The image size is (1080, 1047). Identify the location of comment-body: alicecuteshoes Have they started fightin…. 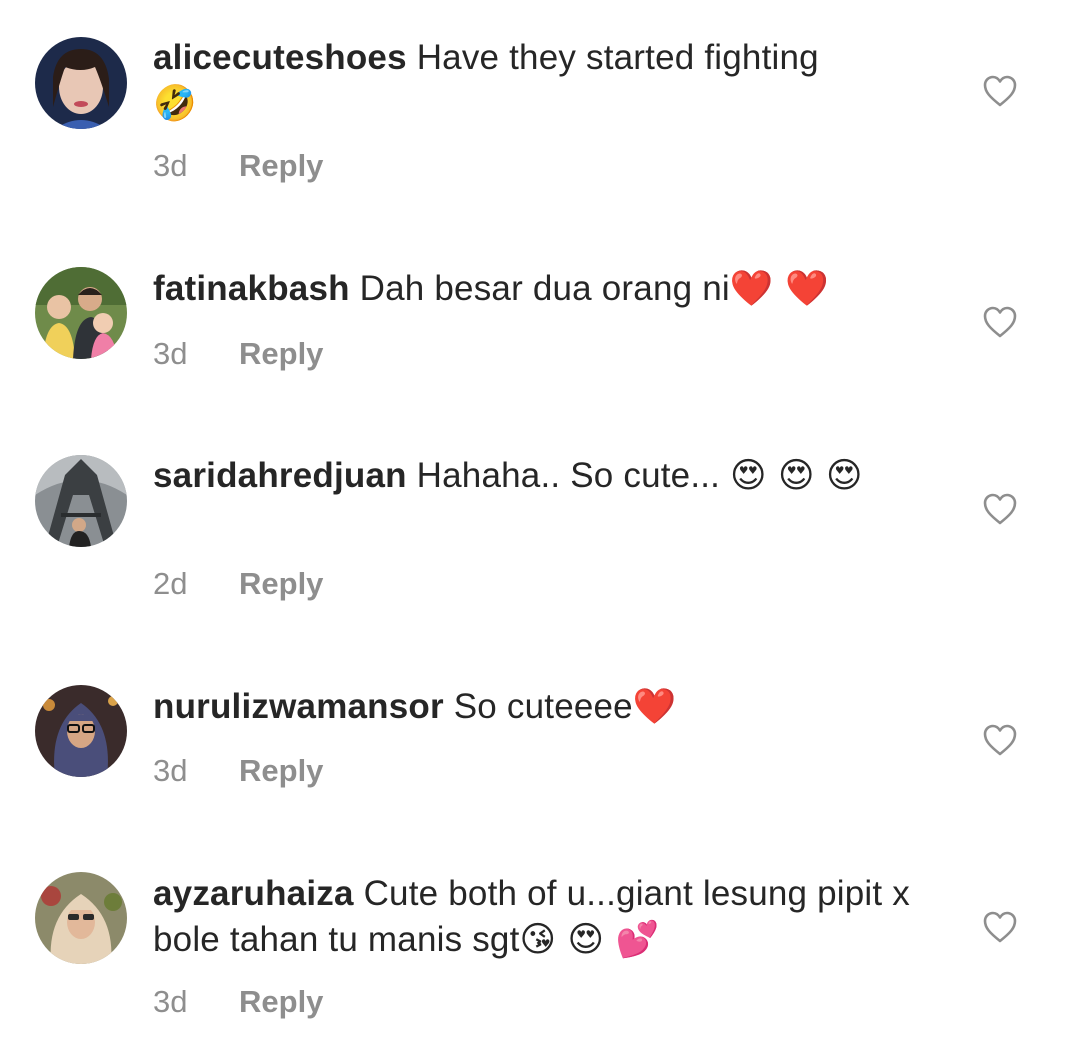
(533, 81).